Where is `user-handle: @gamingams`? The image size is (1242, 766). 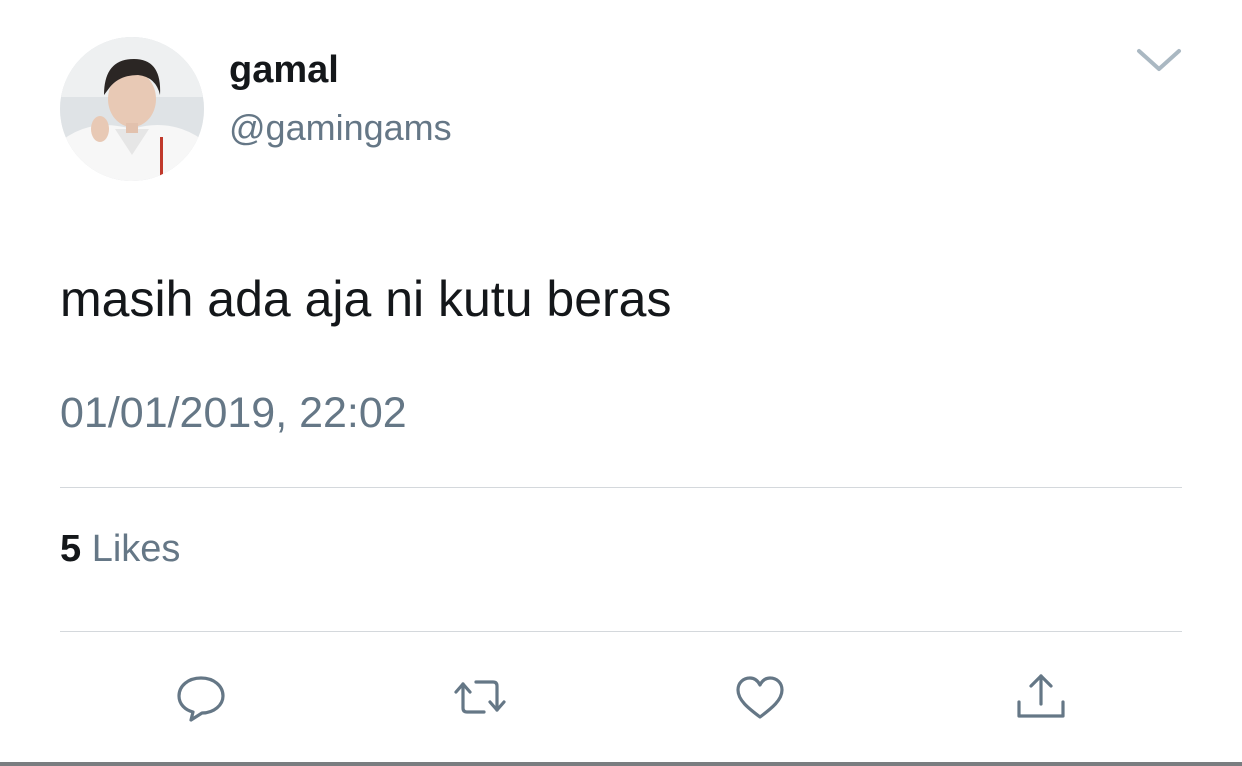 user-handle: @gamingams is located at coordinates (340, 128).